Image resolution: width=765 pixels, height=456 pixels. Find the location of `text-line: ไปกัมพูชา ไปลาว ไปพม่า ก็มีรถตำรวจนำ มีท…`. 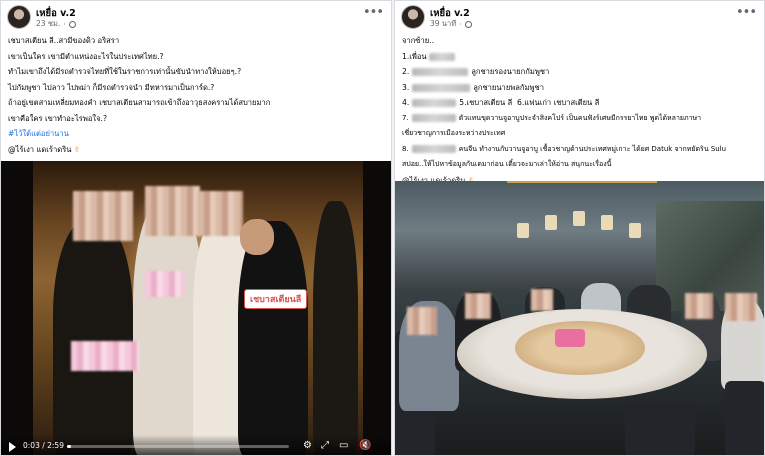

text-line: ไปกัมพูชา ไปลาว ไปพม่า ก็มีรถตำรวจนำ มีท… is located at coordinates (111, 87).